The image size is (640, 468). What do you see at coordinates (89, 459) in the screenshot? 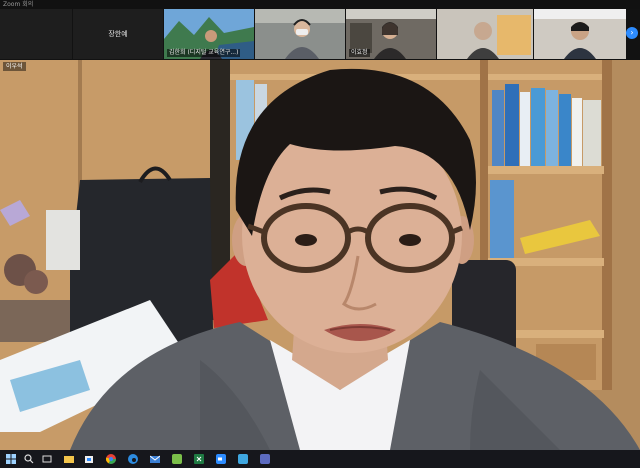
I see `store-icon` at bounding box center [89, 459].